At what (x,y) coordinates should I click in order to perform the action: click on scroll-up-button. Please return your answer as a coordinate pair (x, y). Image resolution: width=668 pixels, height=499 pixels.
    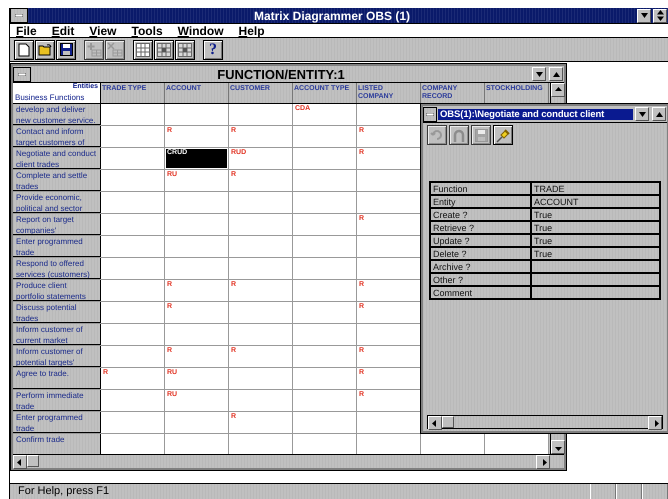
    Looking at the image, I should click on (558, 90).